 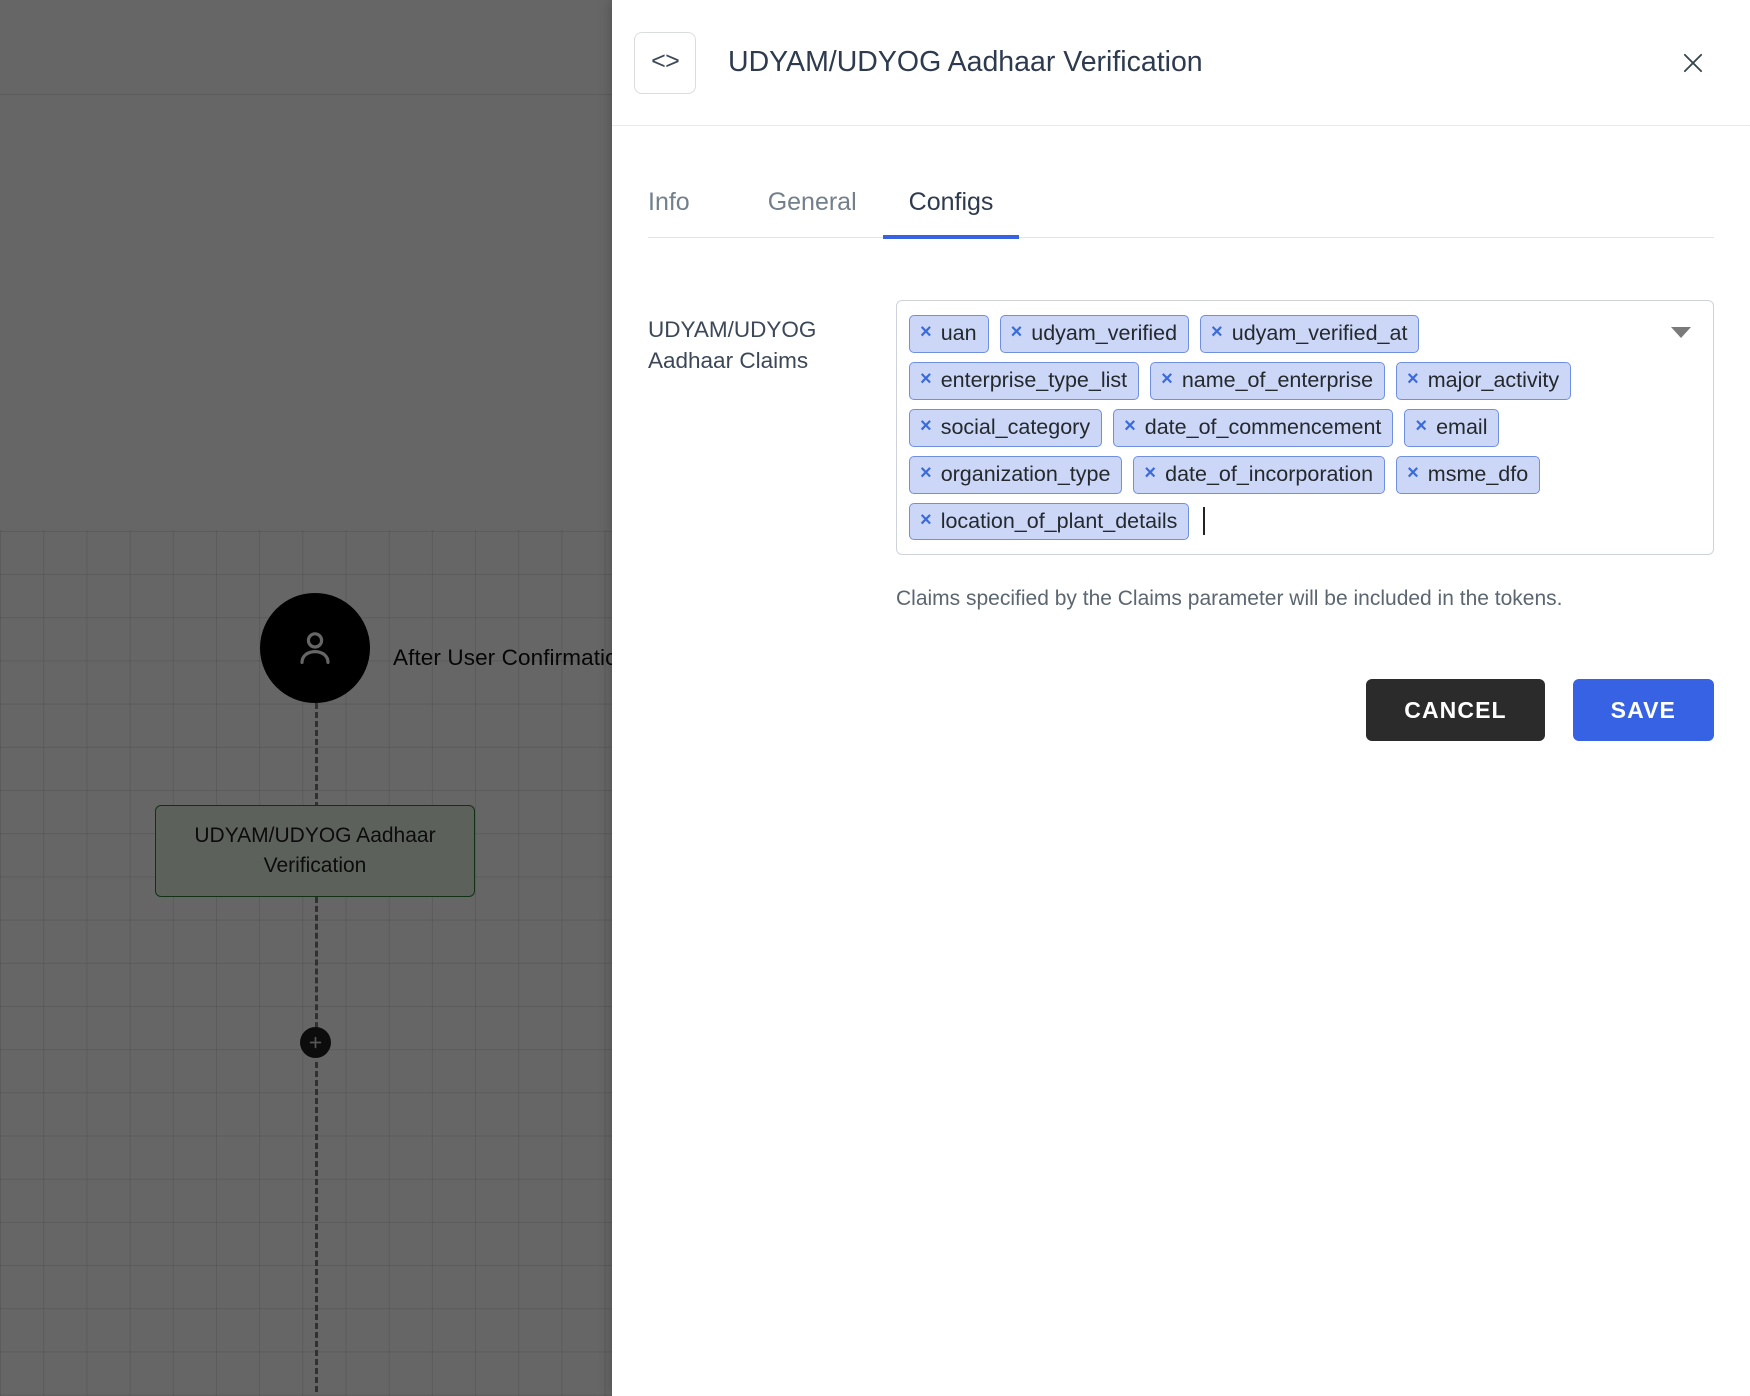 I want to click on claims-field-label: UDYAM/UDYOG Aadhaar Claims, so click(x=732, y=345).